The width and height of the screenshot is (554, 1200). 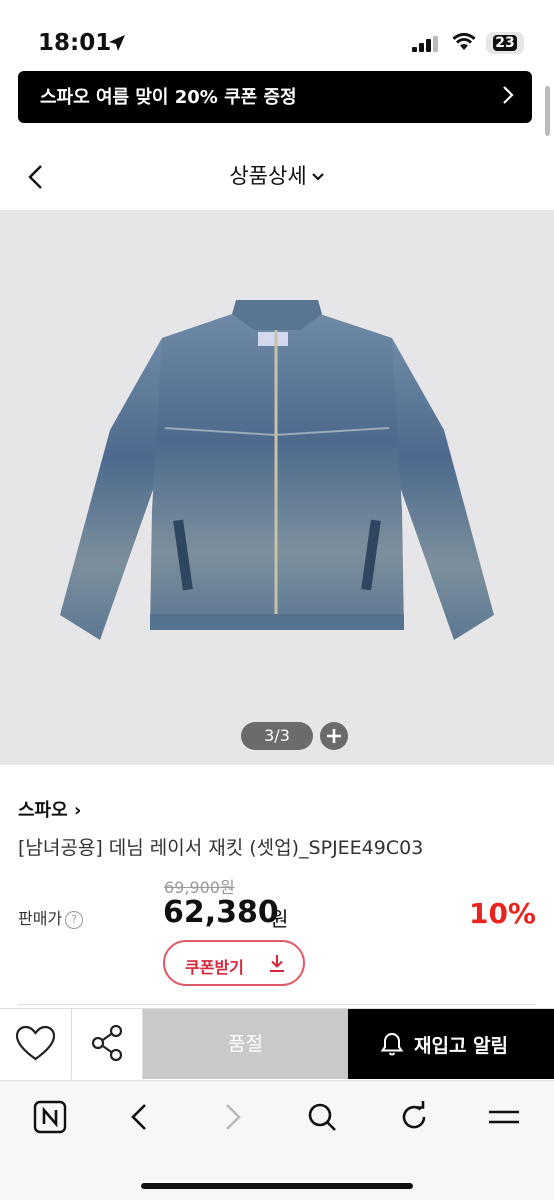 I want to click on coupon-download-button: 쿠폰받기, so click(x=234, y=963).